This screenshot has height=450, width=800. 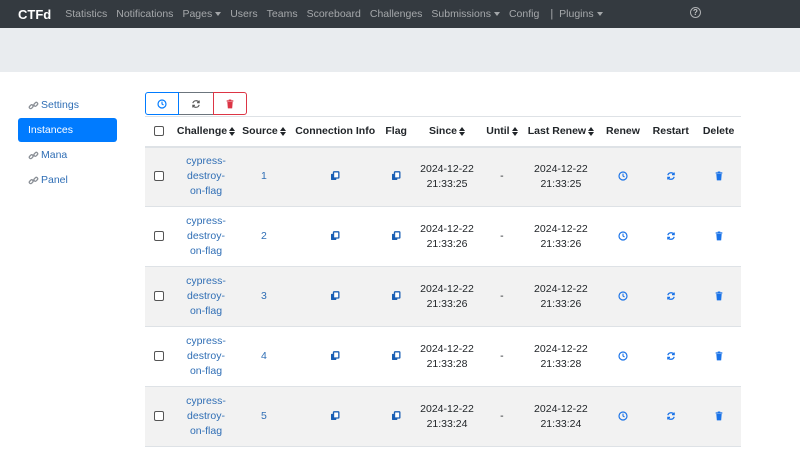 I want to click on bulk-renew-button, so click(x=162, y=103).